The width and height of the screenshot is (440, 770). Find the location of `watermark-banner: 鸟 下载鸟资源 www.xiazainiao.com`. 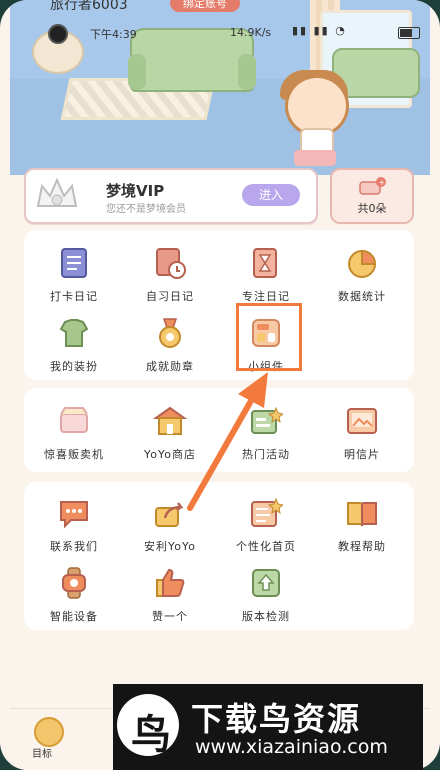

watermark-banner: 鸟 下载鸟资源 www.xiazainiao.com is located at coordinates (268, 727).